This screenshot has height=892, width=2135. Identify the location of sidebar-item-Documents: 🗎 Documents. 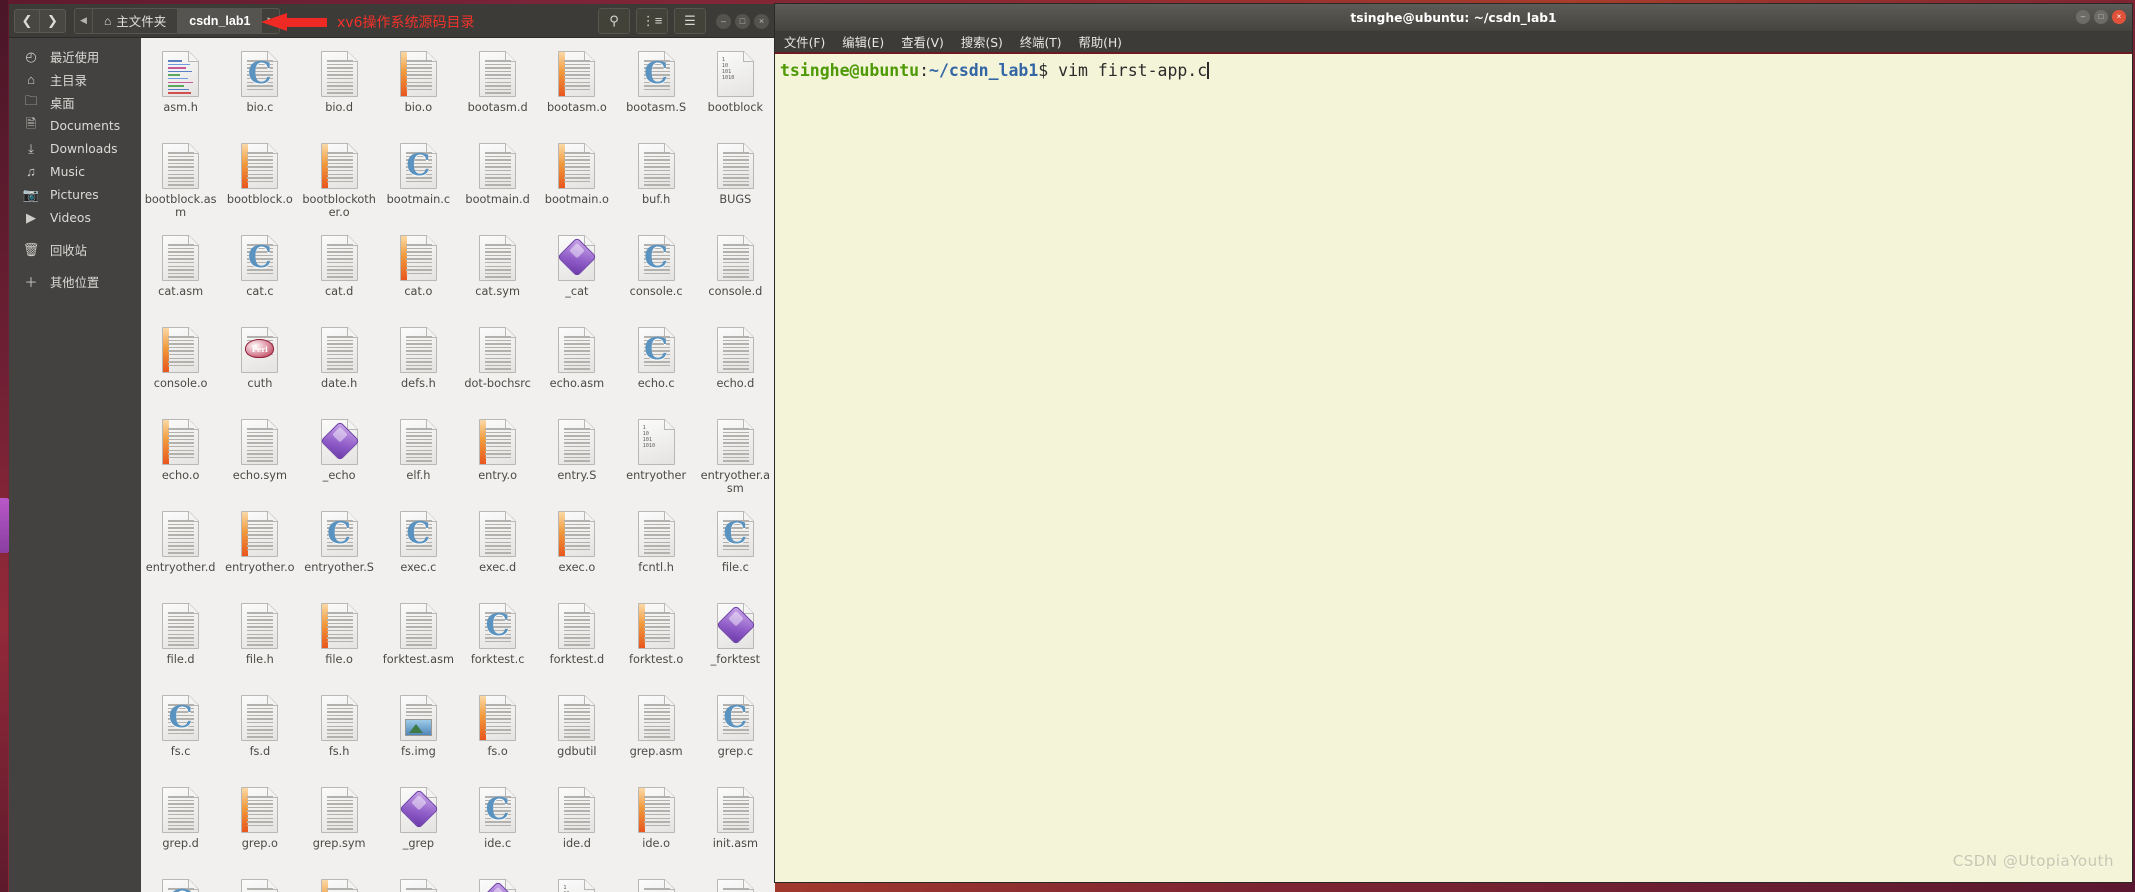
(75, 125).